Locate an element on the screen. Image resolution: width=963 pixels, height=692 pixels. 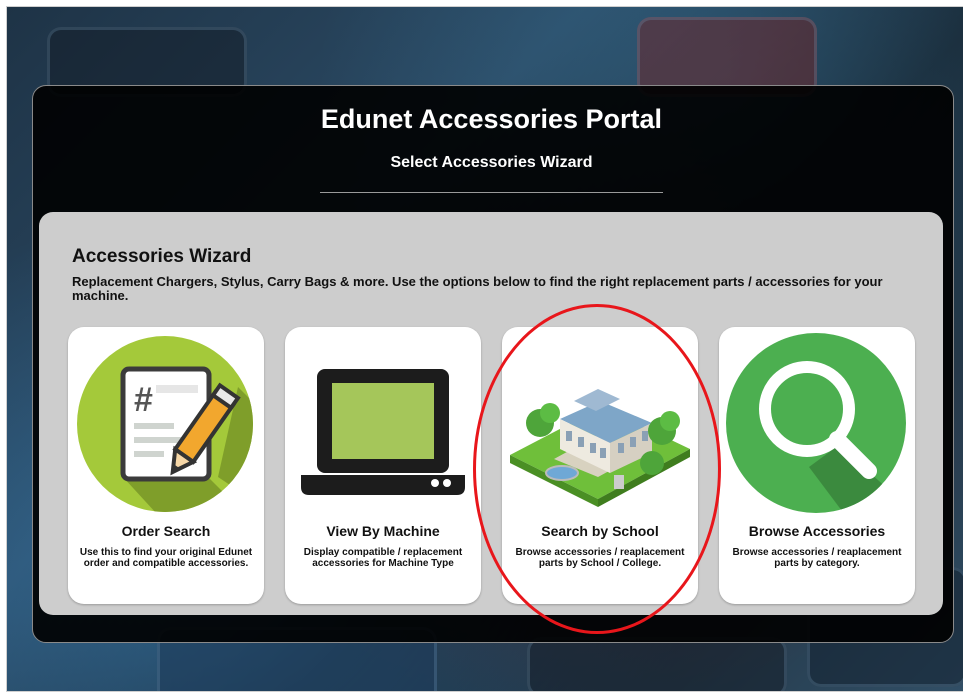
laptop-icon is located at coordinates (383, 432).